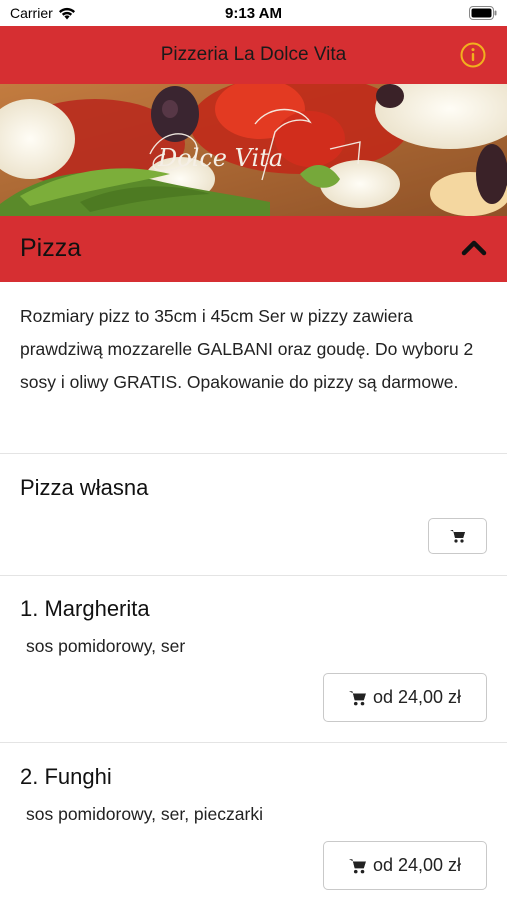  Describe the element at coordinates (220, 158) in the screenshot. I see `hero-logo-text: Dolce Vita` at that location.